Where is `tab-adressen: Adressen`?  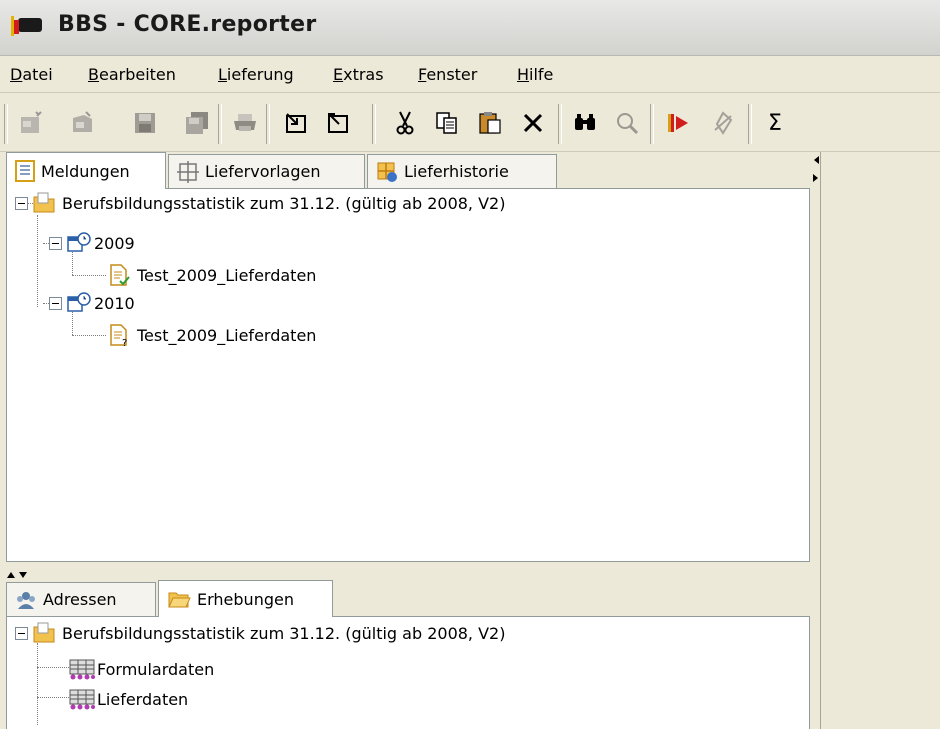
tab-adressen: Adressen is located at coordinates (81, 599).